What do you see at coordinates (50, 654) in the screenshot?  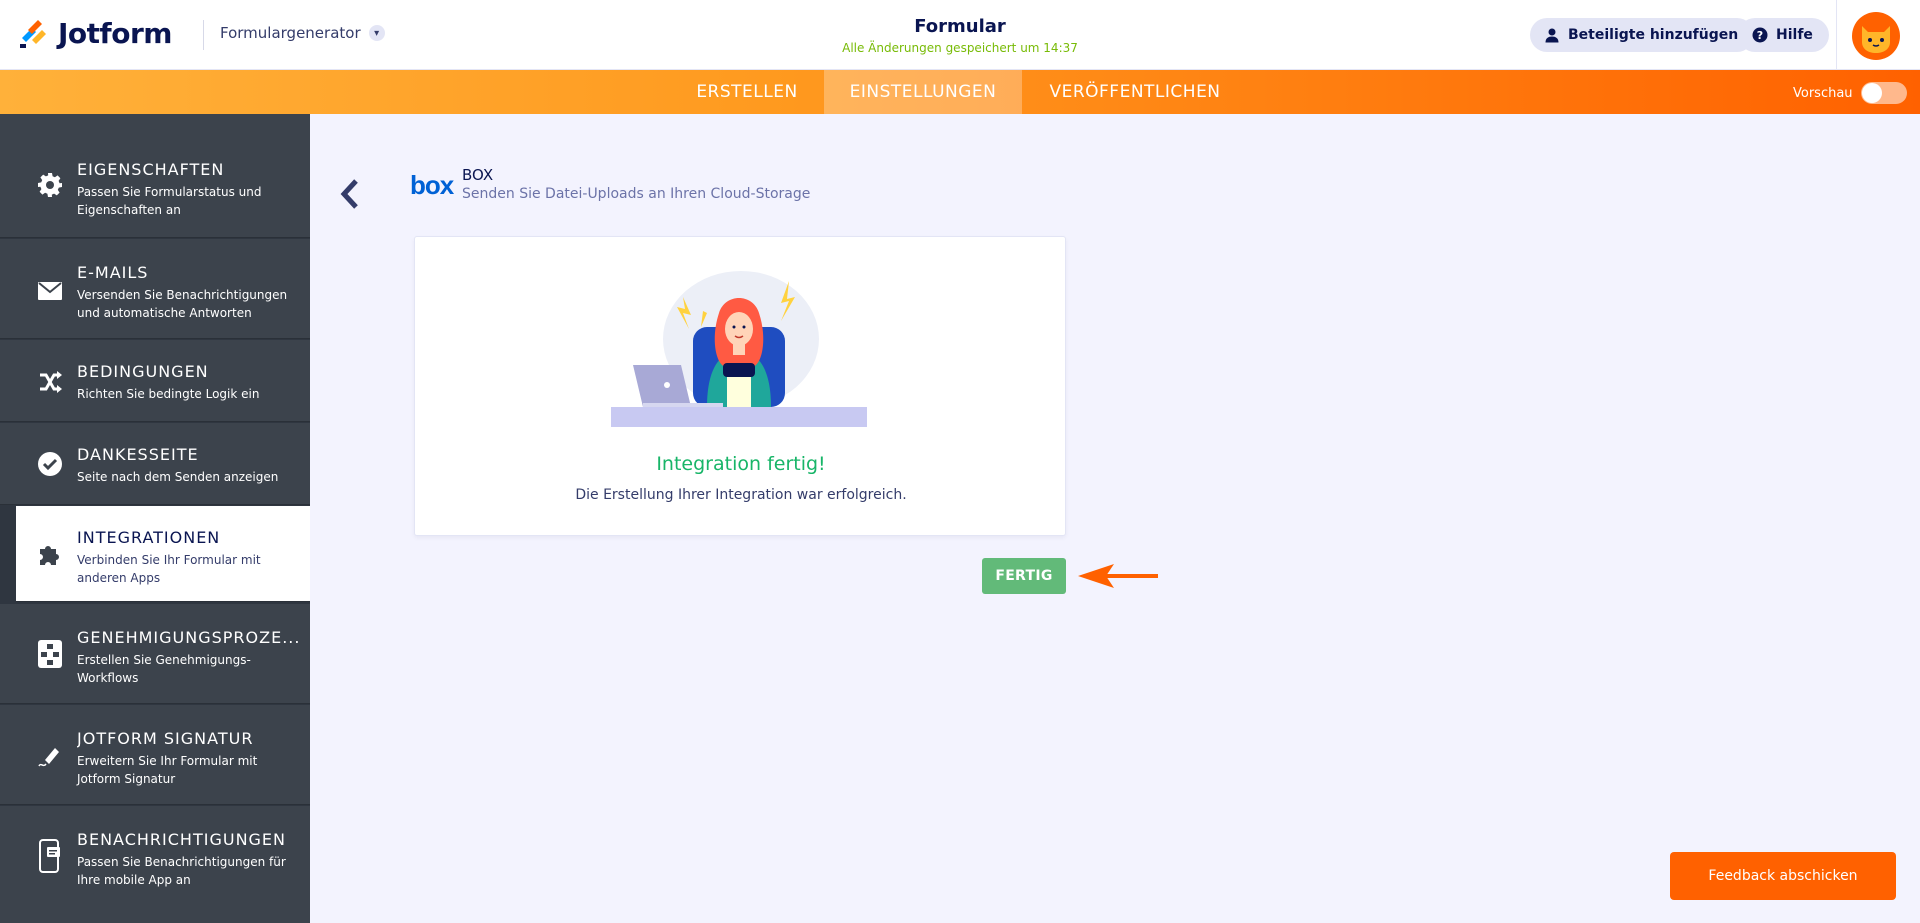 I see `workflow-icon` at bounding box center [50, 654].